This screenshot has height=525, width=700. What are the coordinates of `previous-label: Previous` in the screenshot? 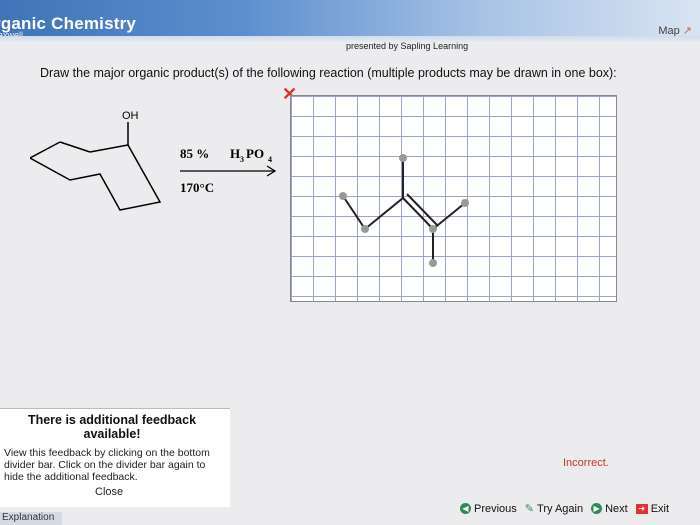 It's located at (495, 508).